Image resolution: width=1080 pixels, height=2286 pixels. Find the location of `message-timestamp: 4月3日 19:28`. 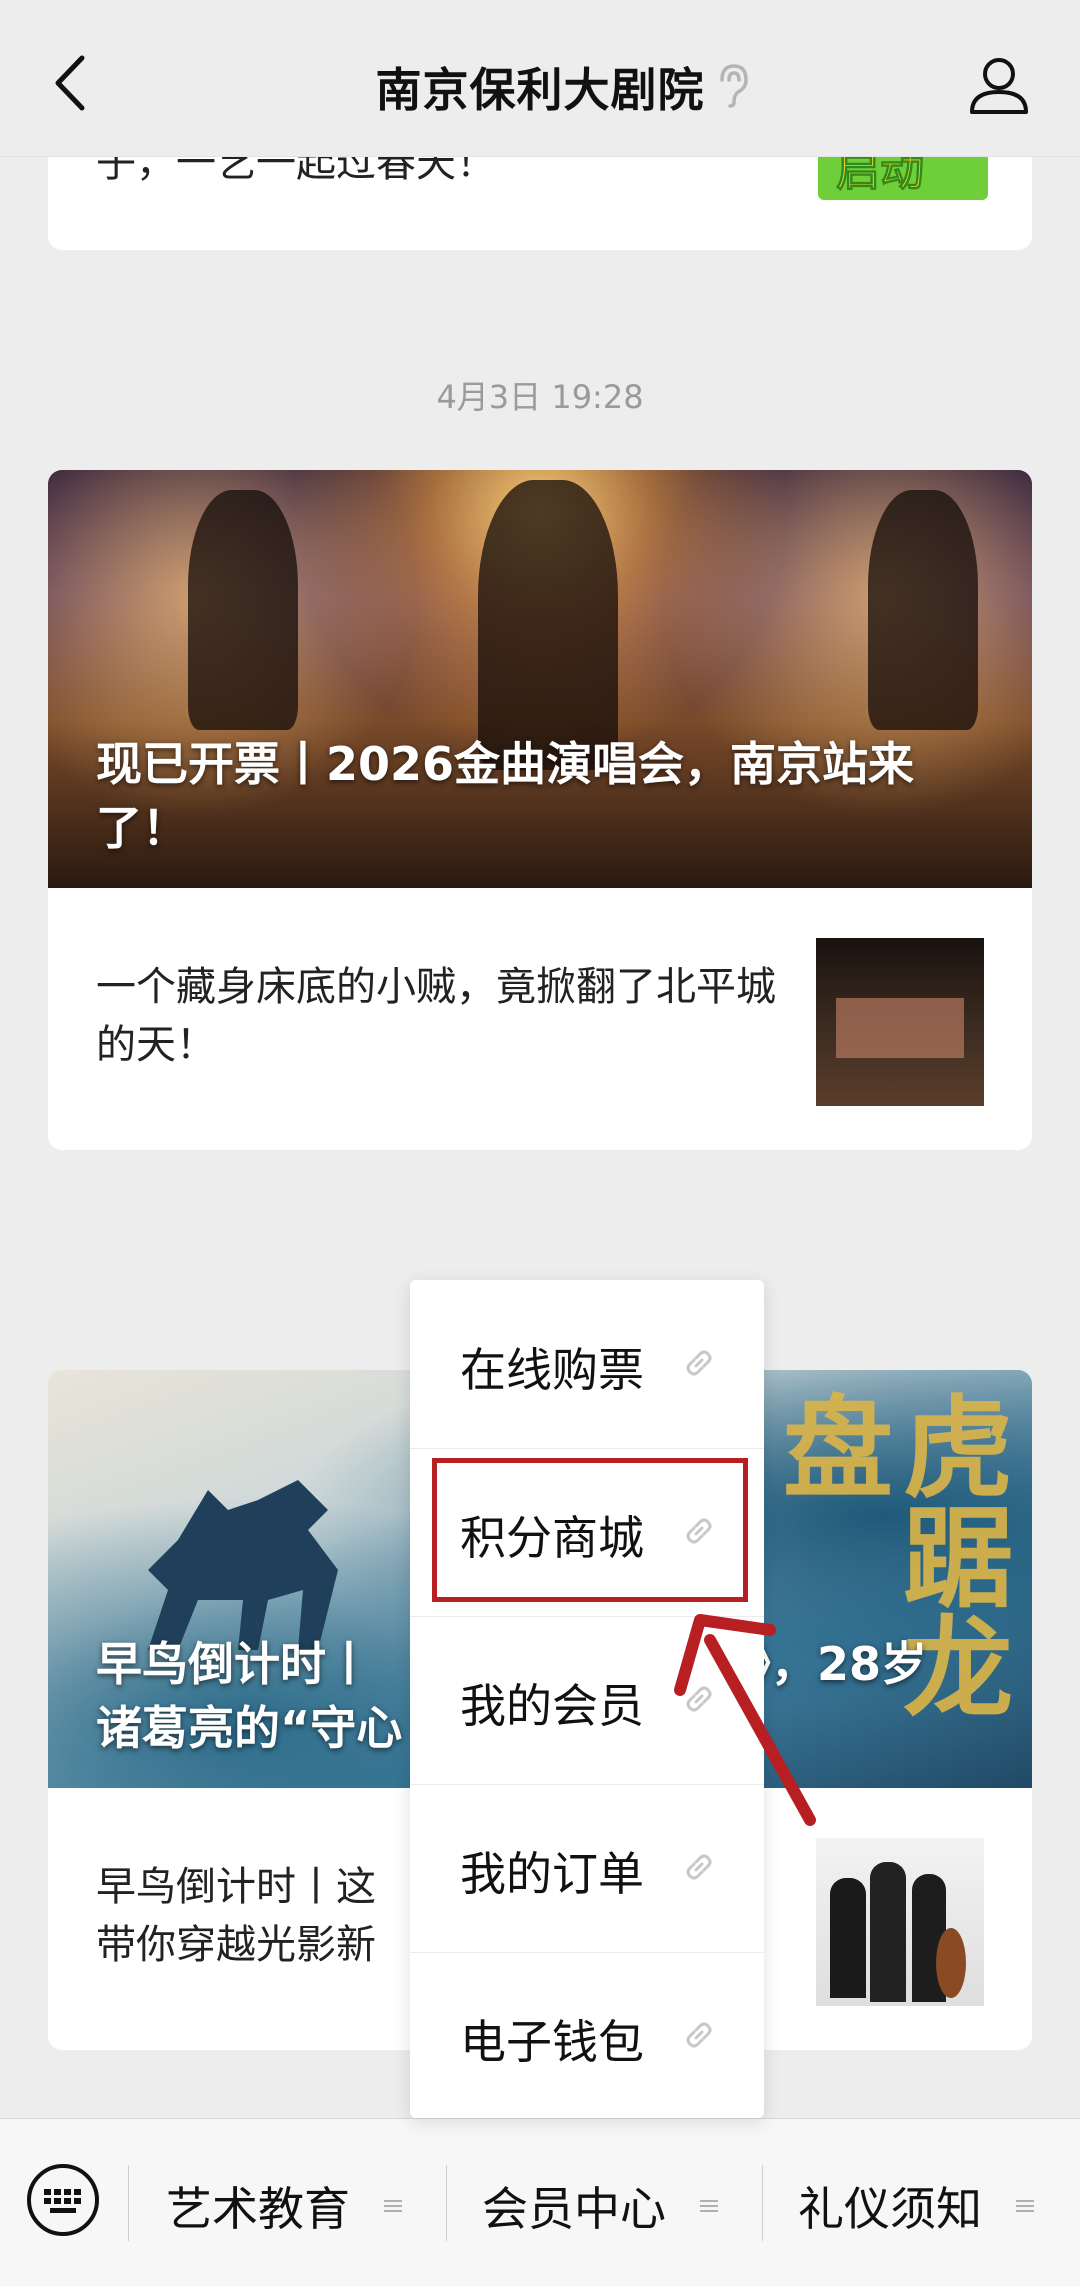

message-timestamp: 4月3日 19:28 is located at coordinates (540, 397).